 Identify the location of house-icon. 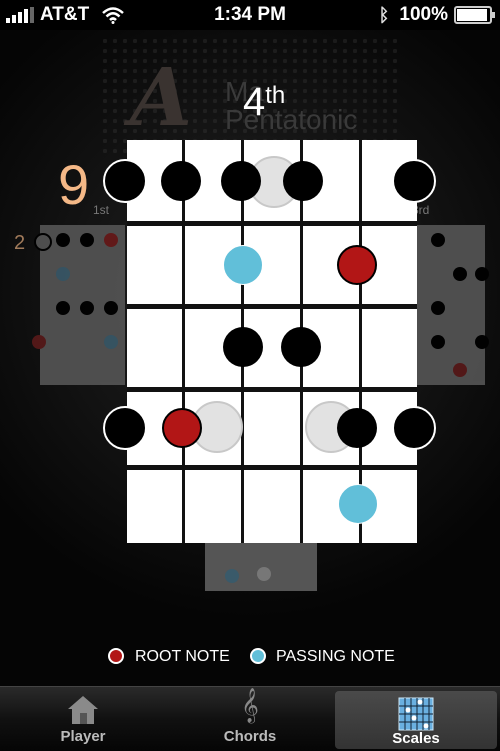
(83, 710).